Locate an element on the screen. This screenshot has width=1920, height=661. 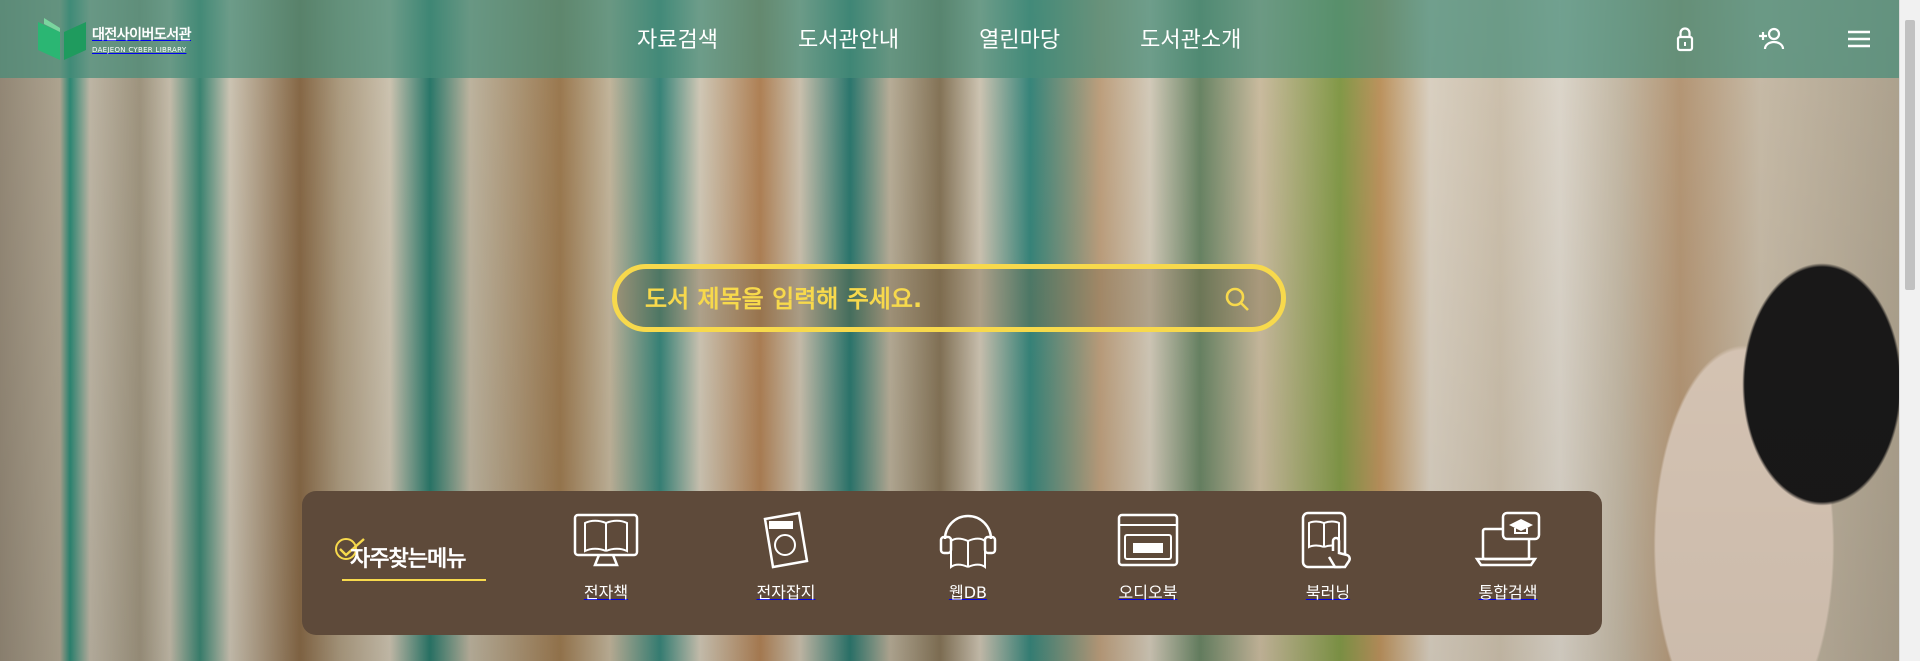
quick-item-label: 전자잡지 is located at coordinates (786, 592).